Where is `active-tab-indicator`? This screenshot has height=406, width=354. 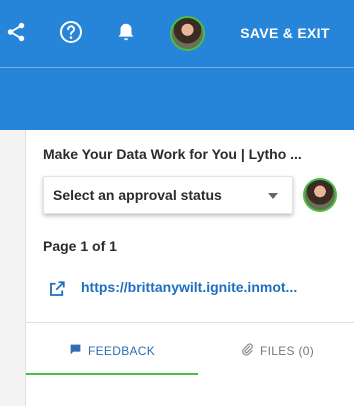 active-tab-indicator is located at coordinates (112, 374).